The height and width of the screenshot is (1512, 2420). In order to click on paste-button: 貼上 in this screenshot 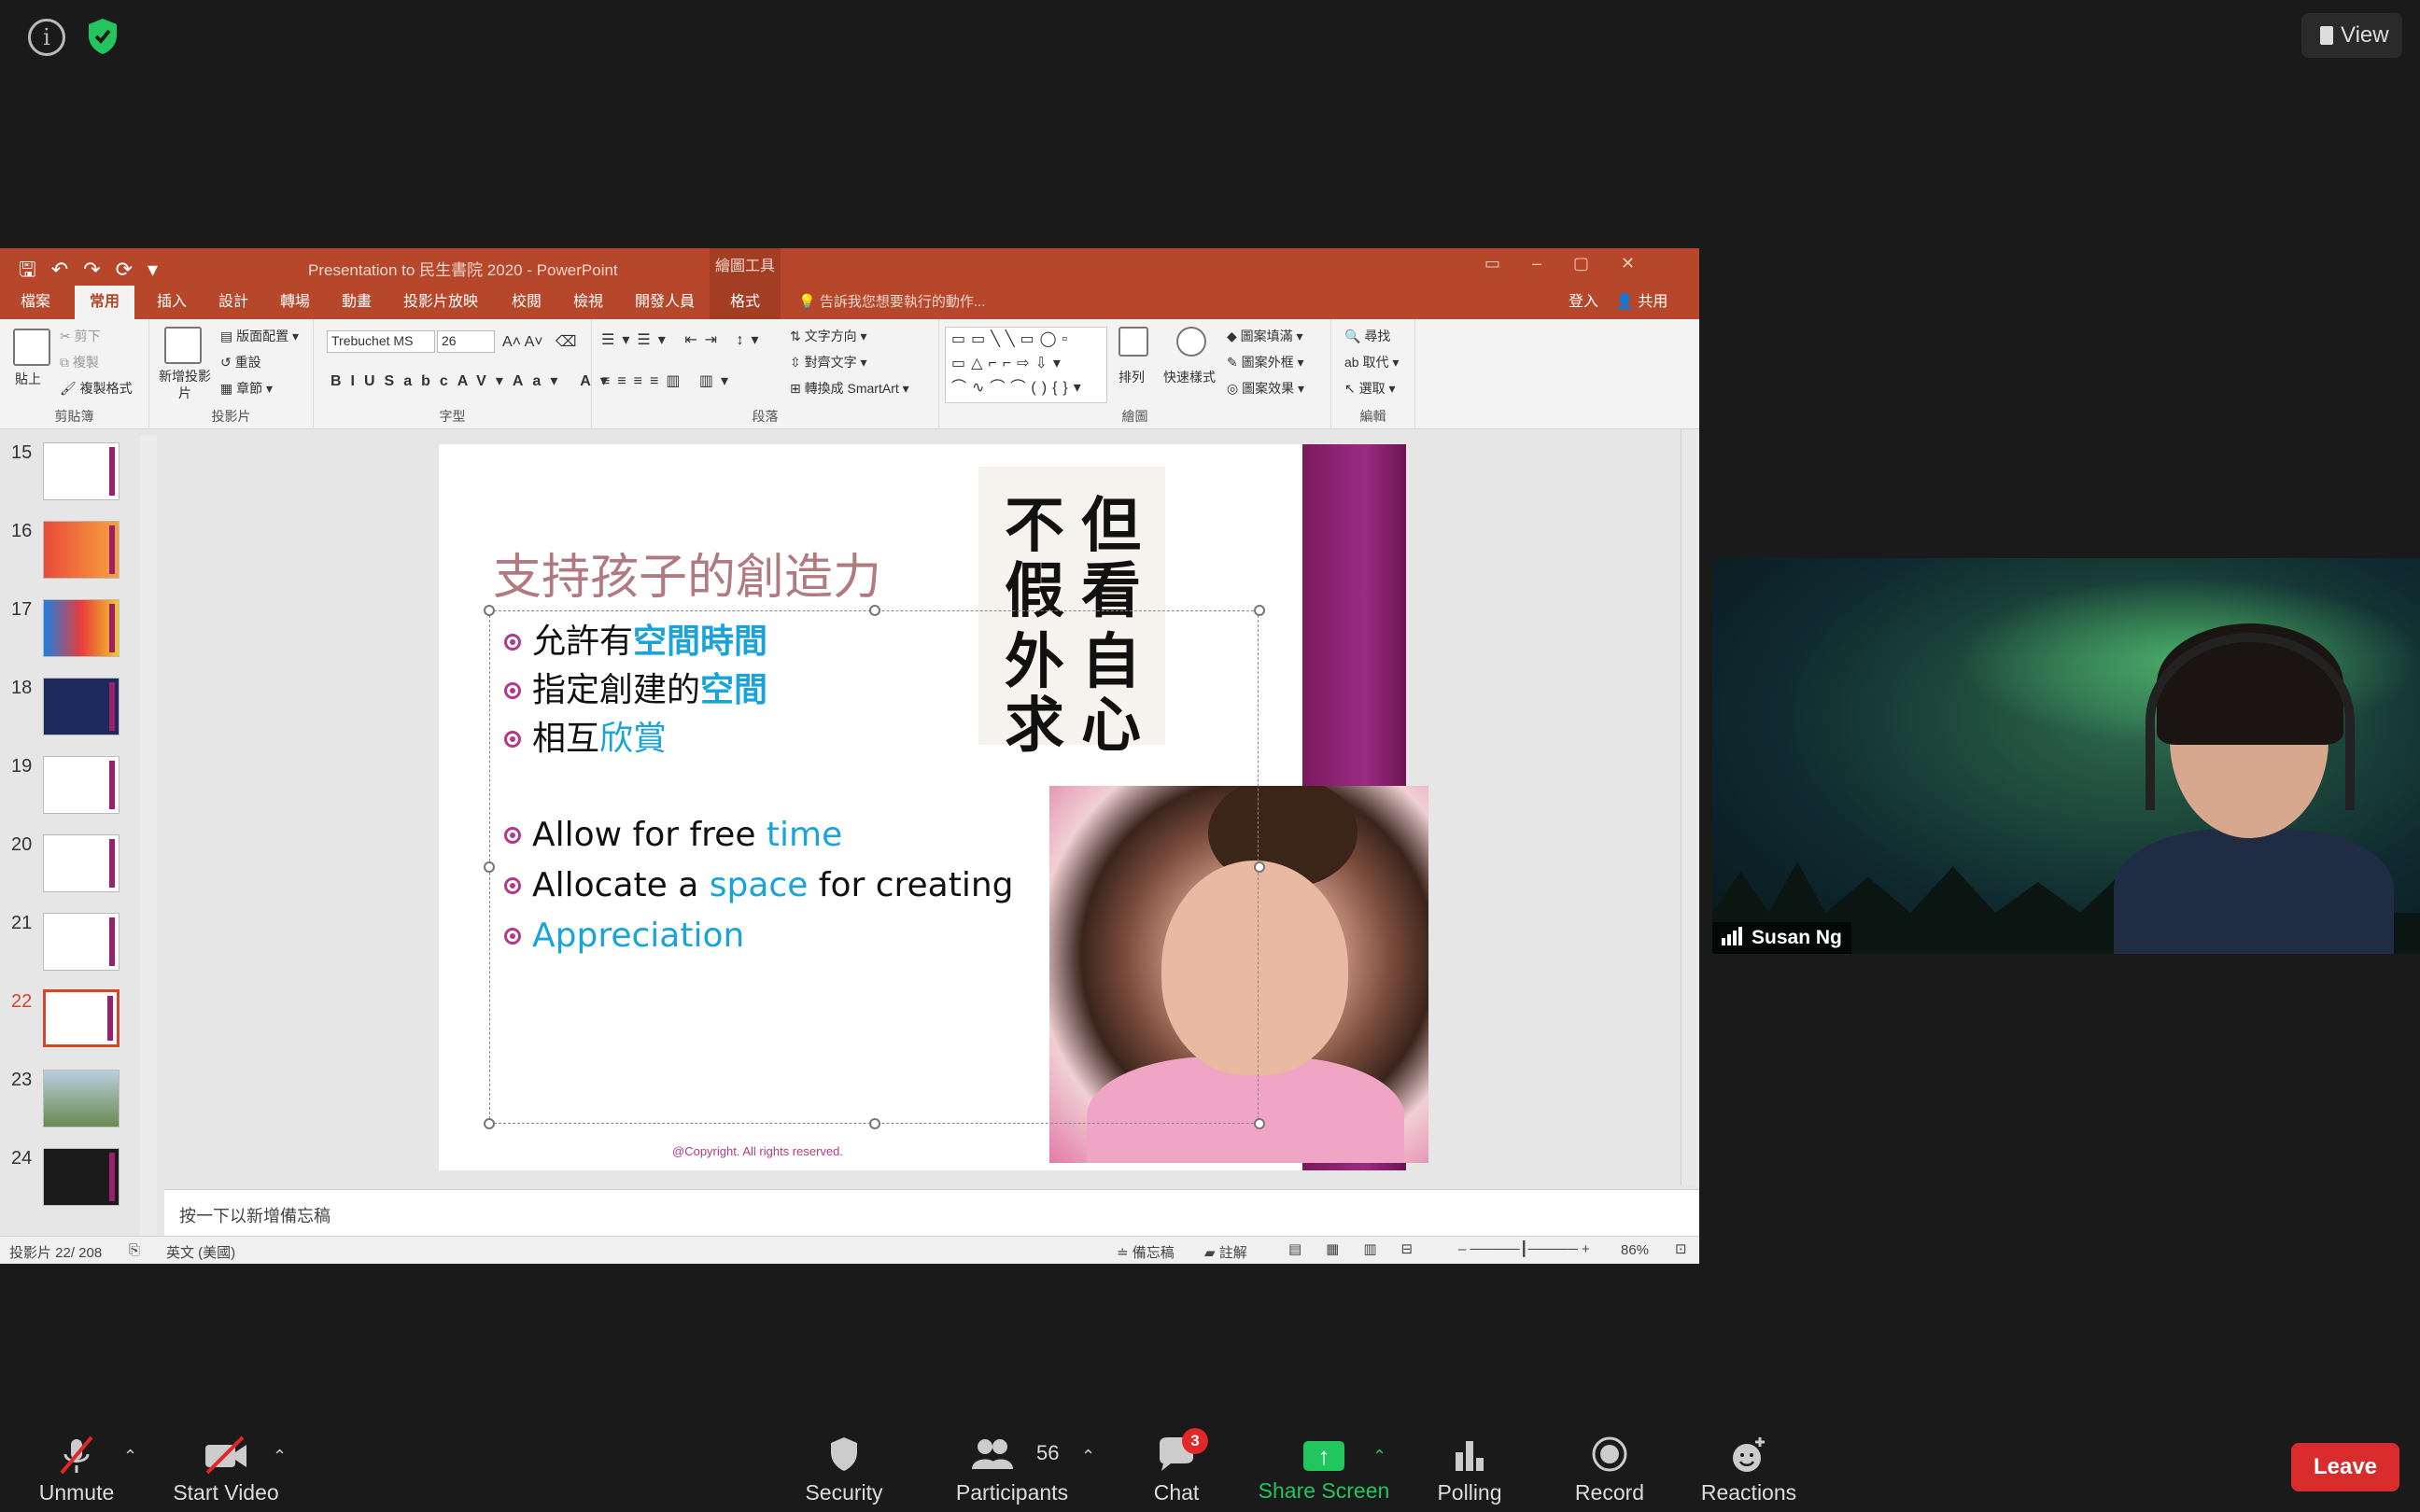, I will do `click(28, 379)`.